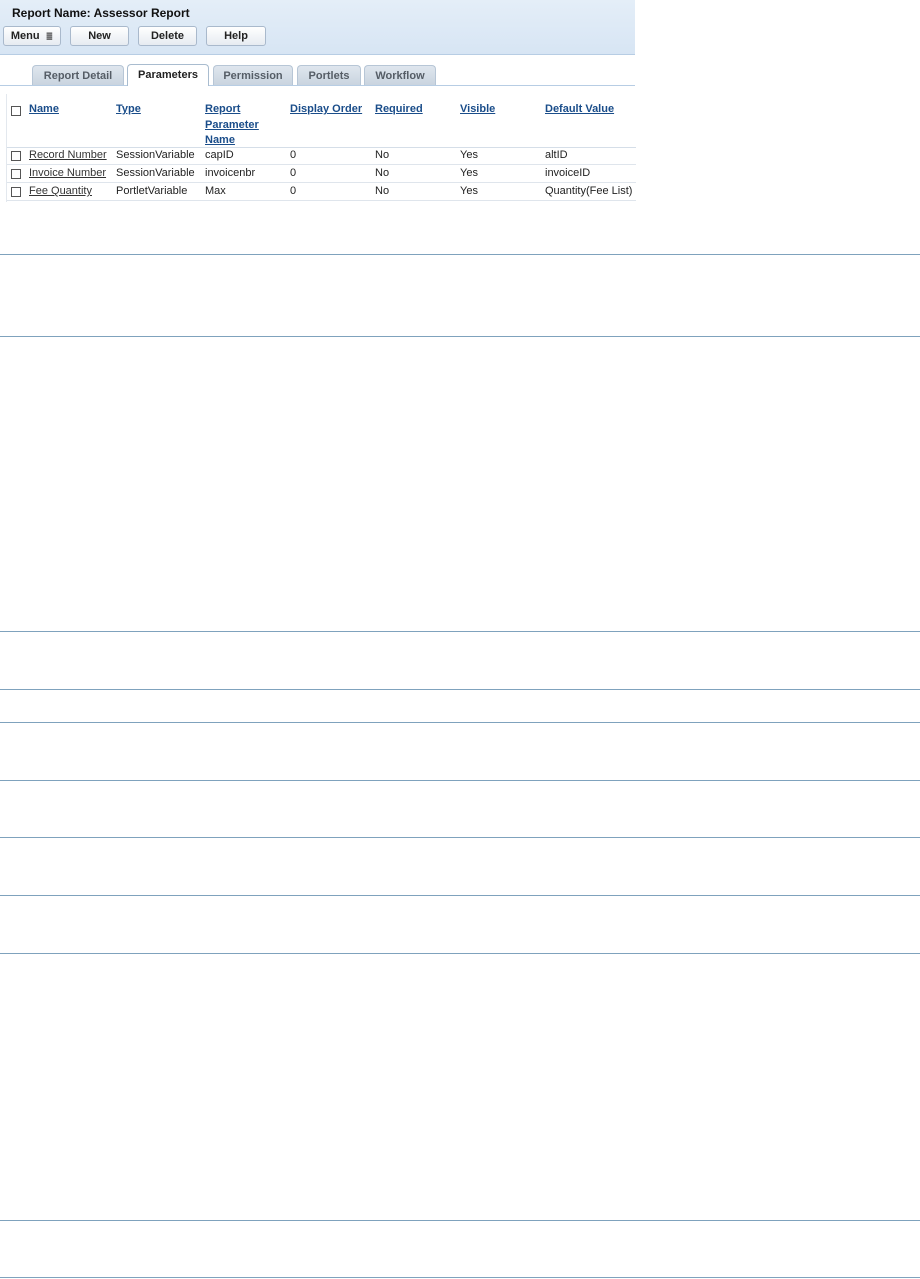 The width and height of the screenshot is (920, 1279). I want to click on column-header-line: Report, so click(223, 109).